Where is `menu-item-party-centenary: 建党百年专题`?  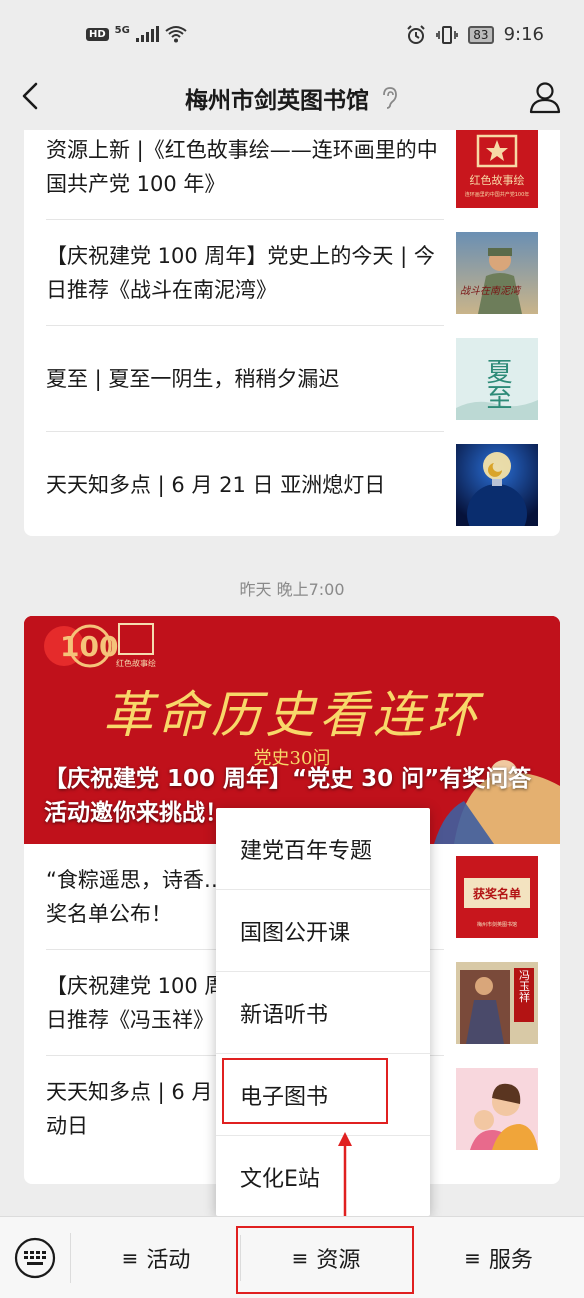
menu-item-party-centenary: 建党百年专题 is located at coordinates (323, 849).